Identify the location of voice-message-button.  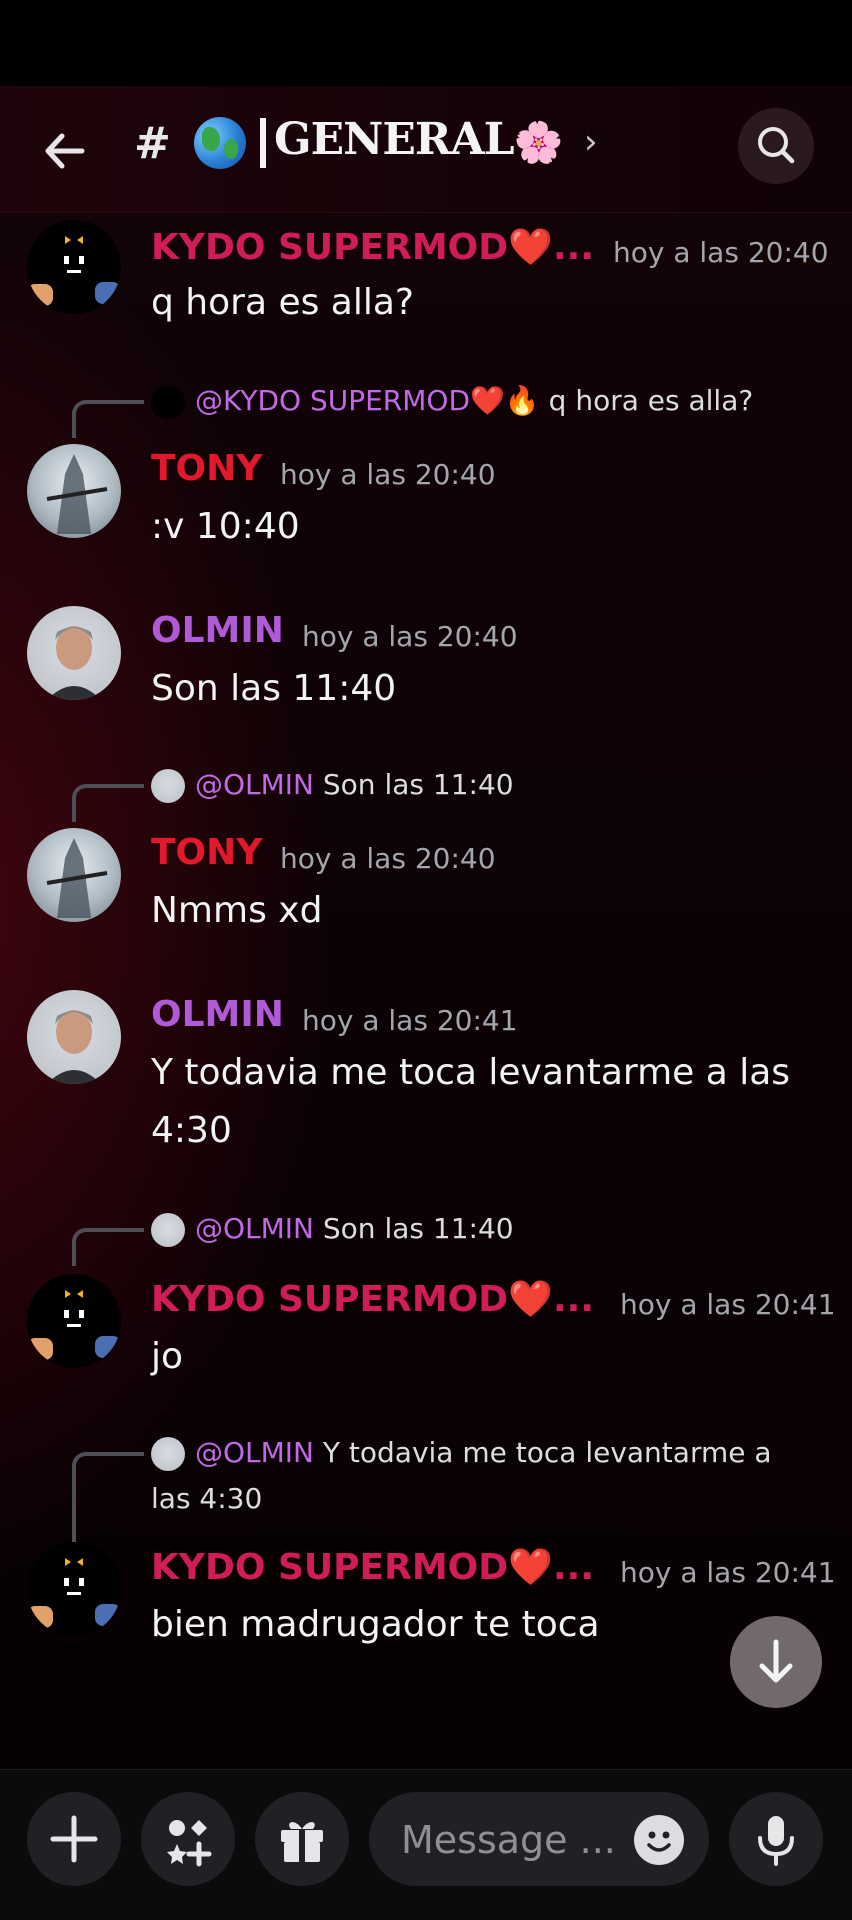
(776, 1839).